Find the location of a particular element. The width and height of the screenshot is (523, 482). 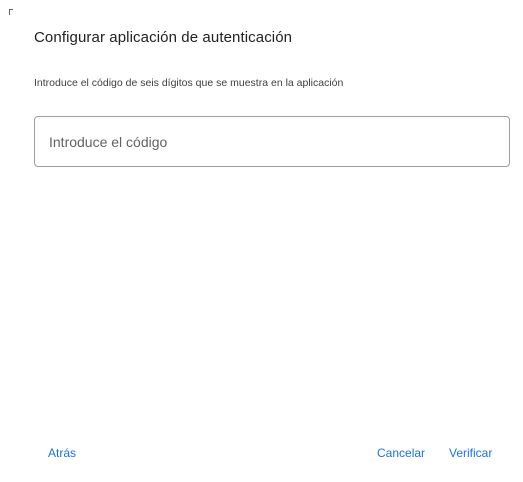

verify-button: Verificar is located at coordinates (470, 453).